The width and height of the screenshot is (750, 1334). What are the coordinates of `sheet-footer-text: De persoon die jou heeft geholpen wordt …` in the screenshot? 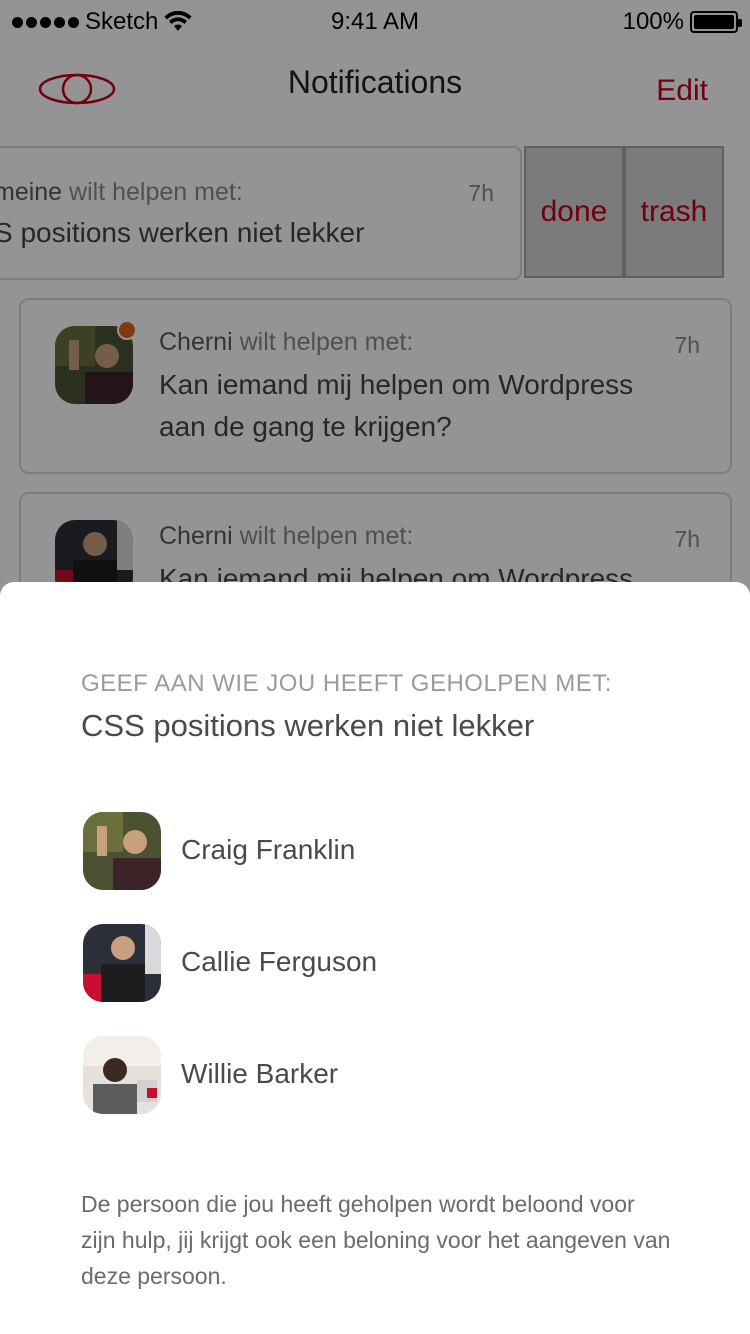 It's located at (376, 1240).